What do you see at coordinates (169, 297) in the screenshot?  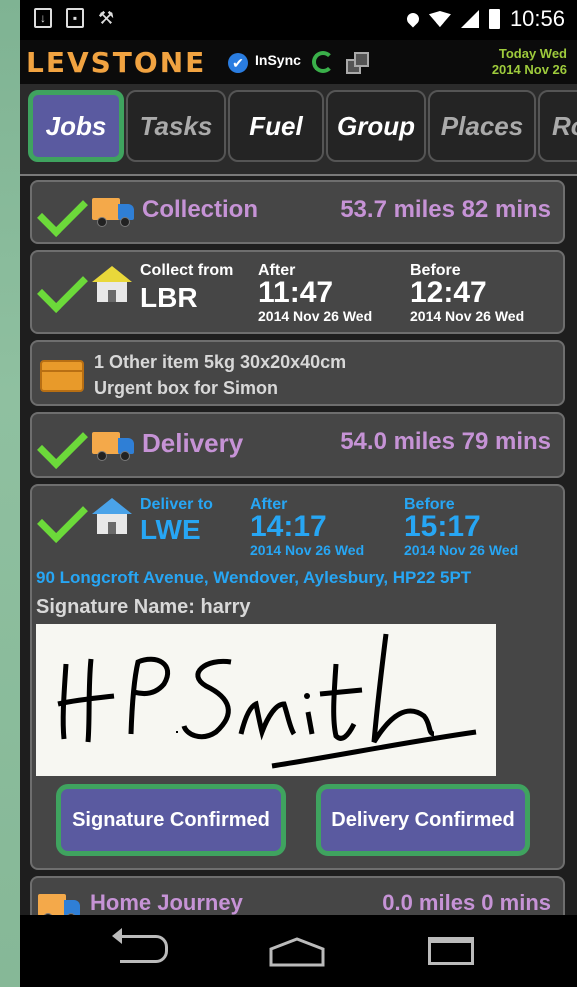 I see `collect-from-code: LBR` at bounding box center [169, 297].